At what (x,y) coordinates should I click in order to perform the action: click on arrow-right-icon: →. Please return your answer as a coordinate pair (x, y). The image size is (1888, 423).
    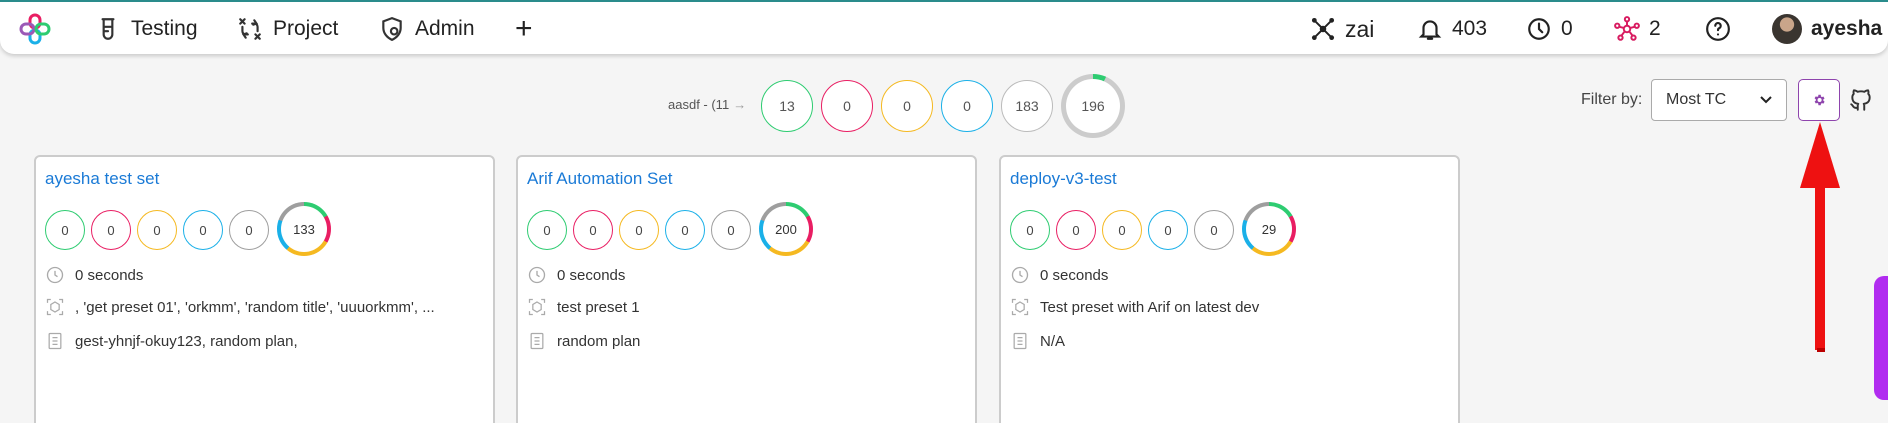
    Looking at the image, I should click on (740, 104).